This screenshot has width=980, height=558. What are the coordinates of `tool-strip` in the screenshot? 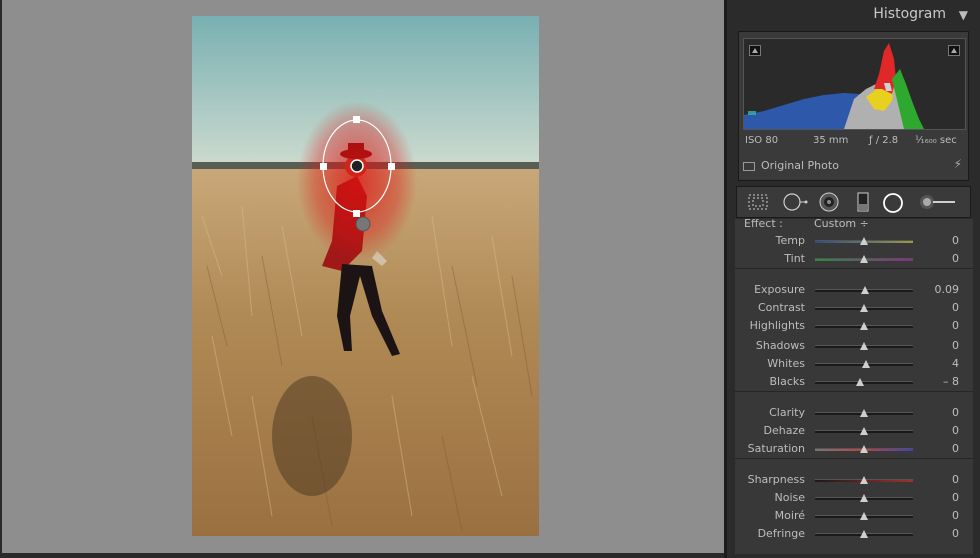 It's located at (853, 202).